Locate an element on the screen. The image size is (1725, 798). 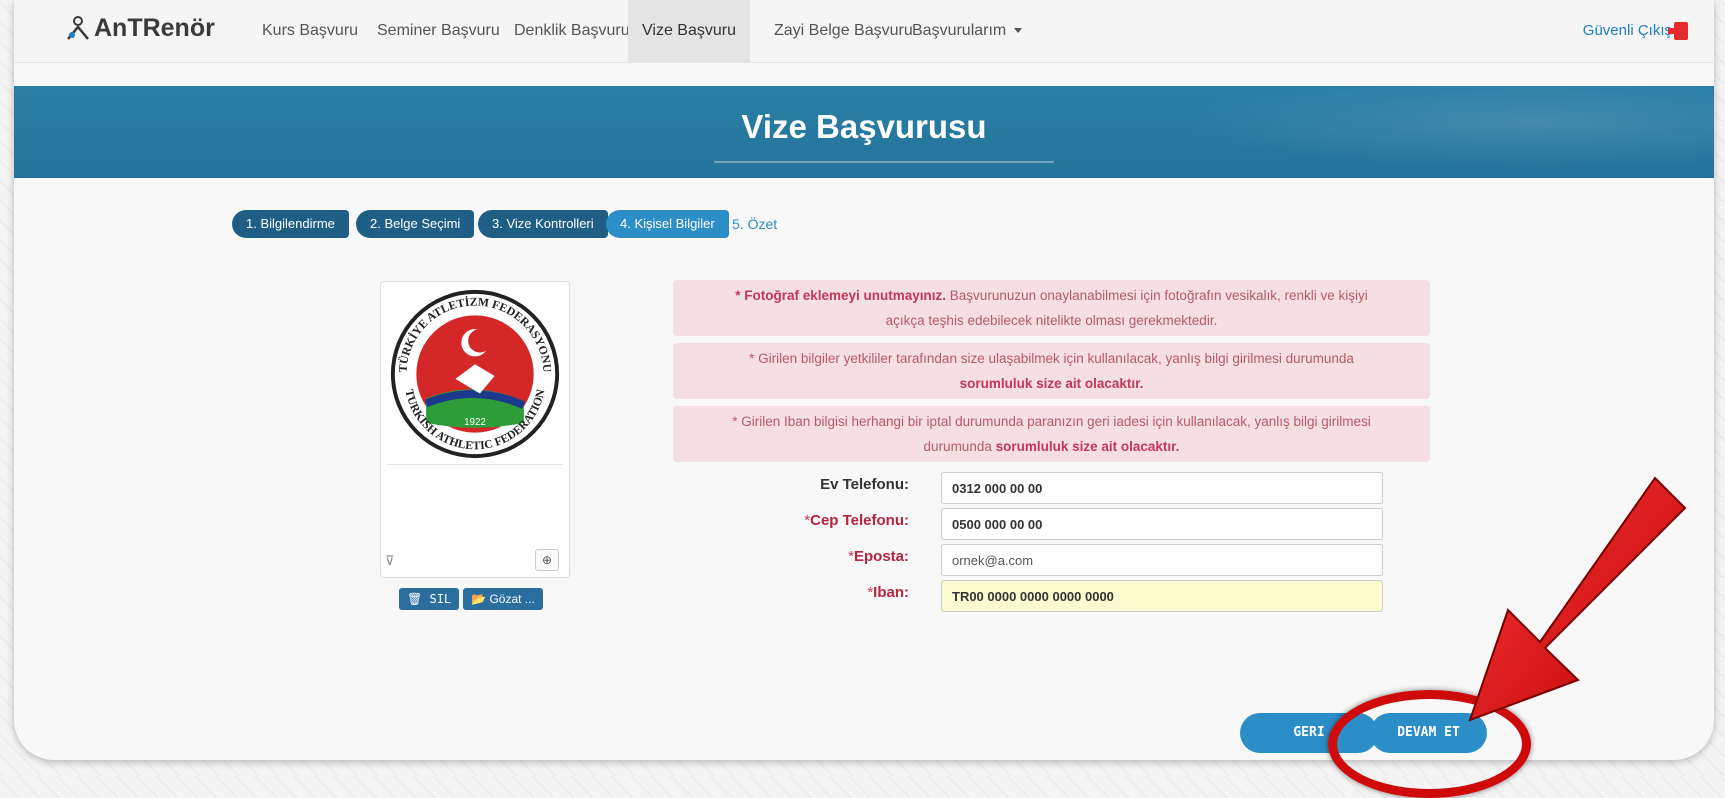
nav-basvurularim-label: Başvurularım is located at coordinates (959, 30).